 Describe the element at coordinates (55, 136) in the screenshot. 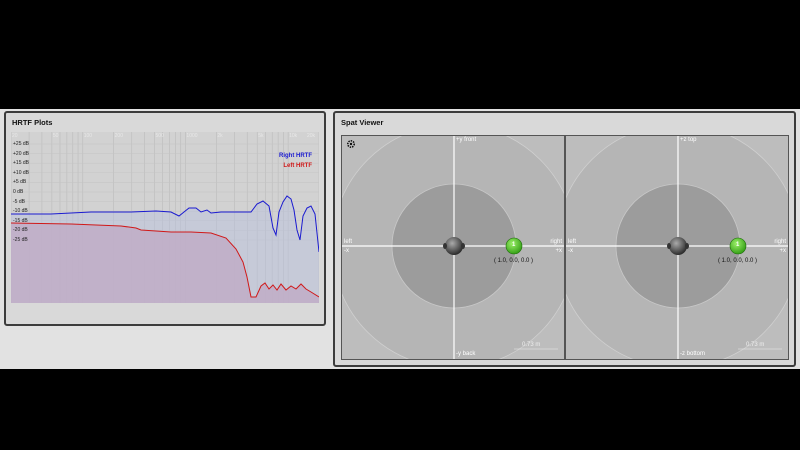

I see `hrtf-x-tick-label: 50` at that location.